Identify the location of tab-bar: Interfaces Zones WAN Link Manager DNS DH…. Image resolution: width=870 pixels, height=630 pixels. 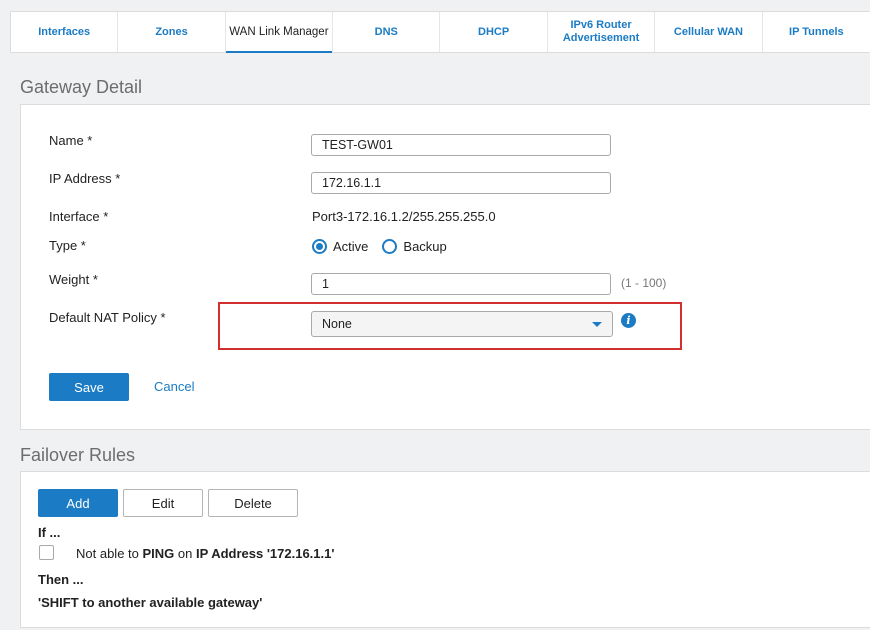
(440, 32).